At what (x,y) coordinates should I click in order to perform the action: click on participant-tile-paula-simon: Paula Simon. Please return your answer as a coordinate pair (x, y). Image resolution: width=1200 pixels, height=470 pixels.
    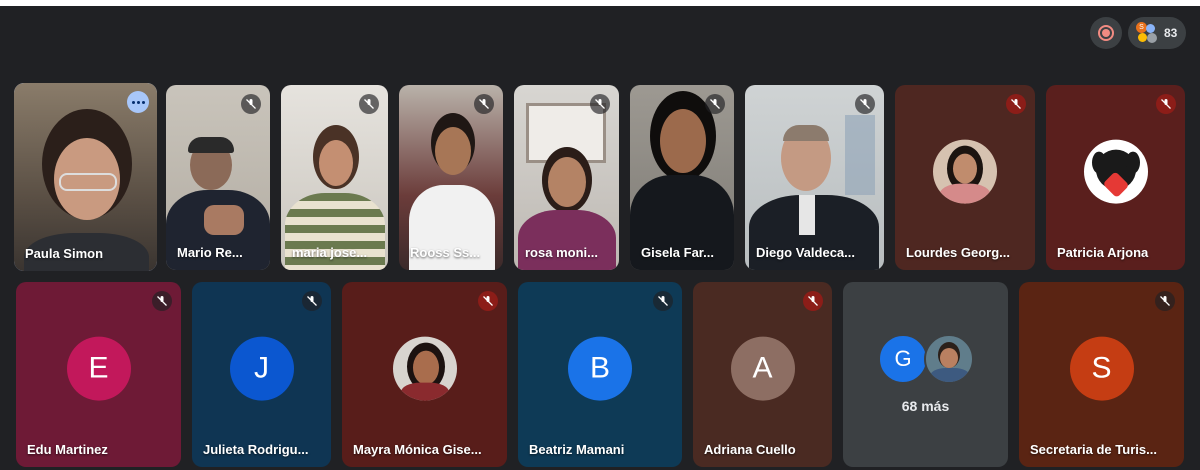
    Looking at the image, I should click on (85, 177).